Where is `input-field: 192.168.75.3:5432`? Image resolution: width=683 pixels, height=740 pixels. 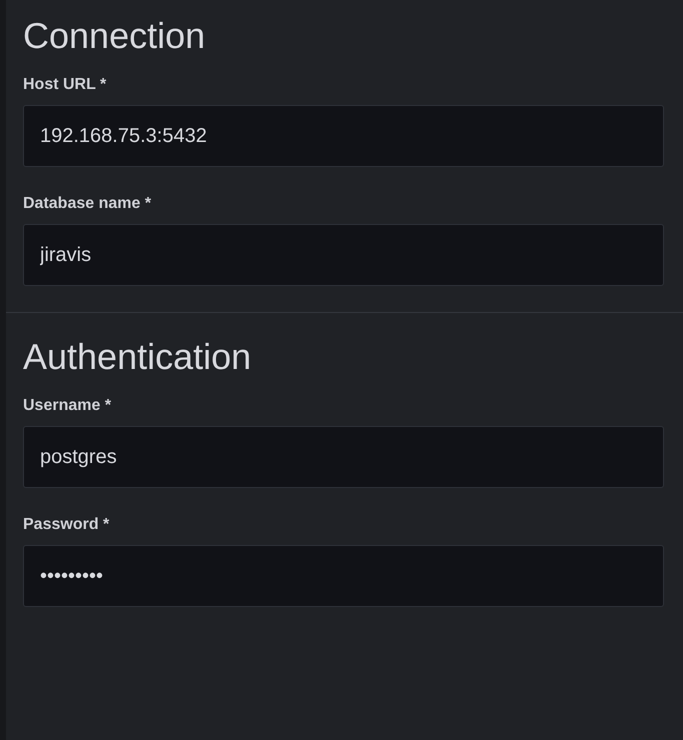 input-field: 192.168.75.3:5432 is located at coordinates (343, 136).